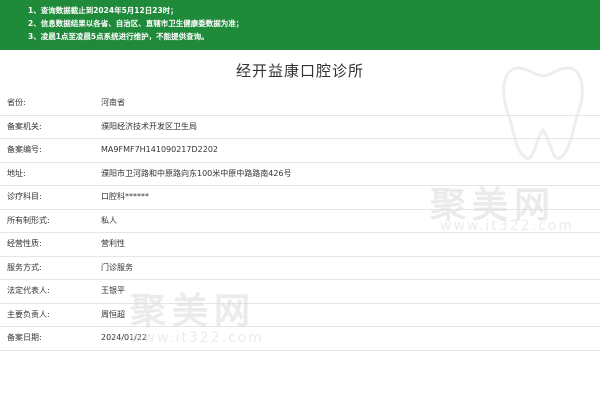  I want to click on row-value: 私人, so click(109, 220).